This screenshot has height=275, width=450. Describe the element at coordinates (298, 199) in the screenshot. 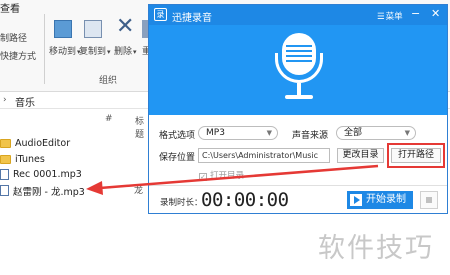

I see `recorder-footer: 录制时长： 00:00:00 开始录制` at that location.